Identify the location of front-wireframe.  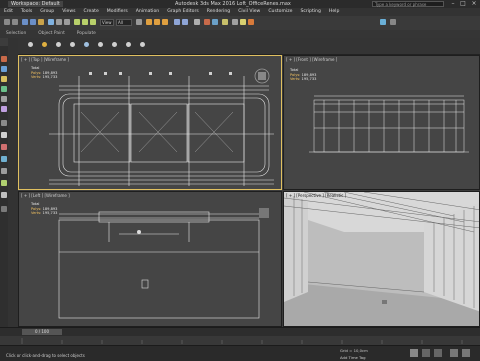
(389, 124).